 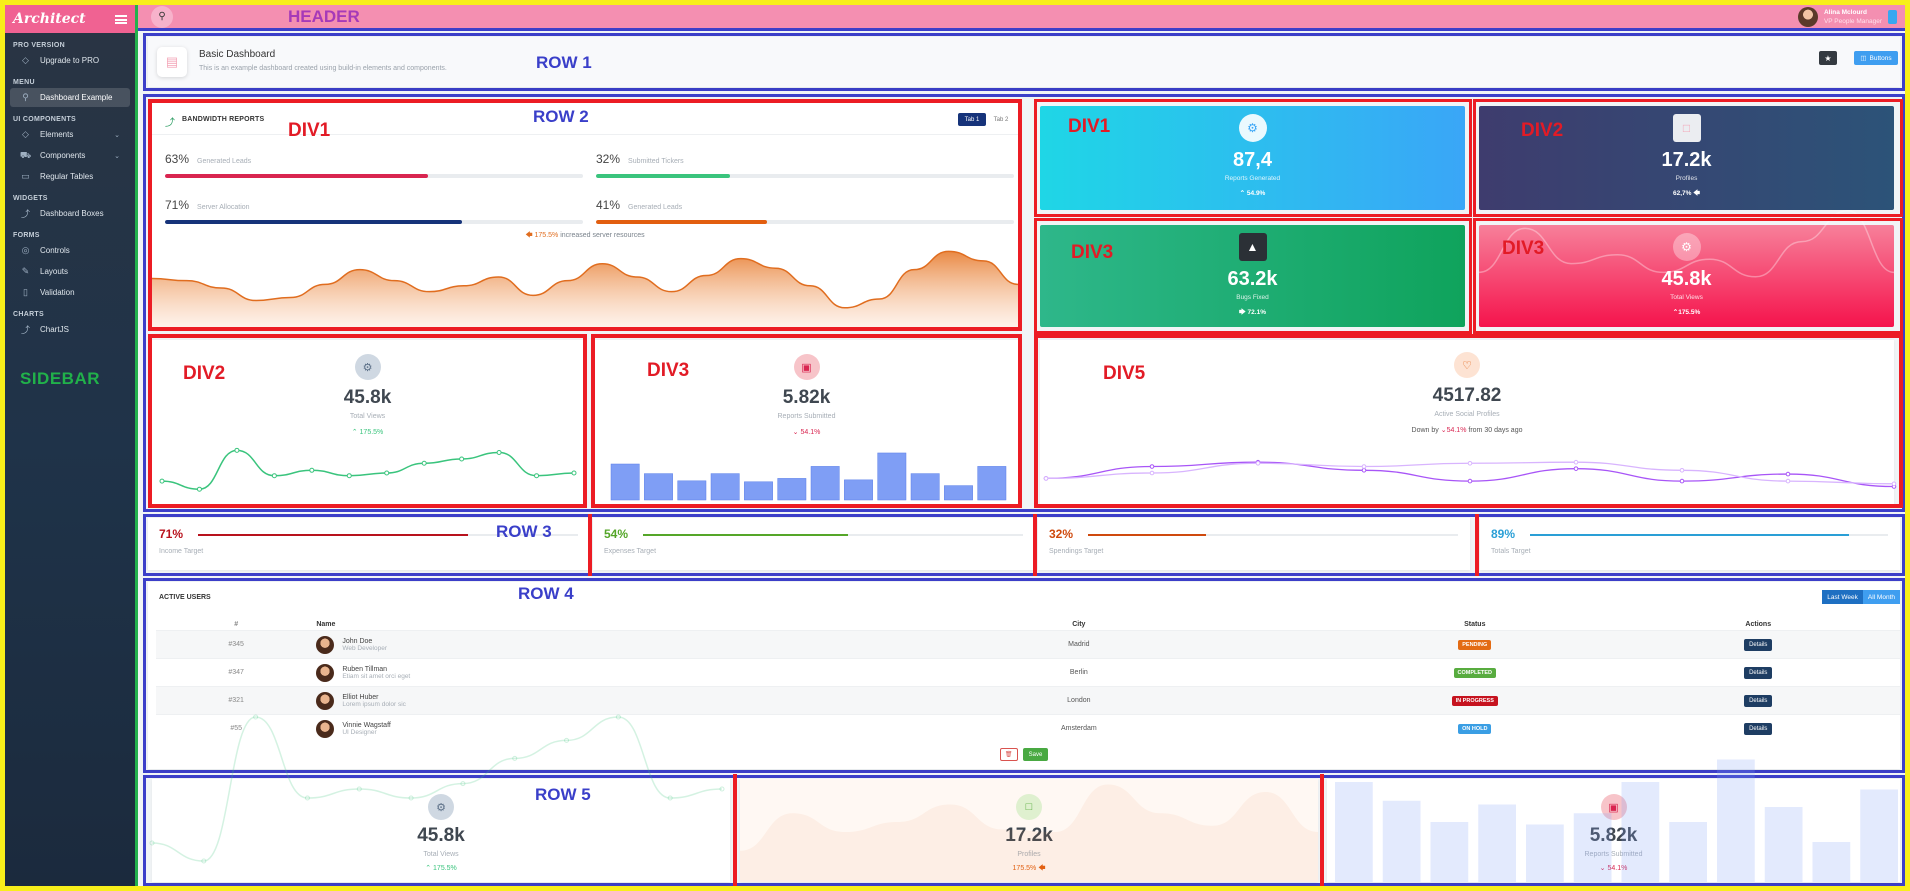 I want to click on status-badge: ON HOLD, so click(x=1475, y=728).